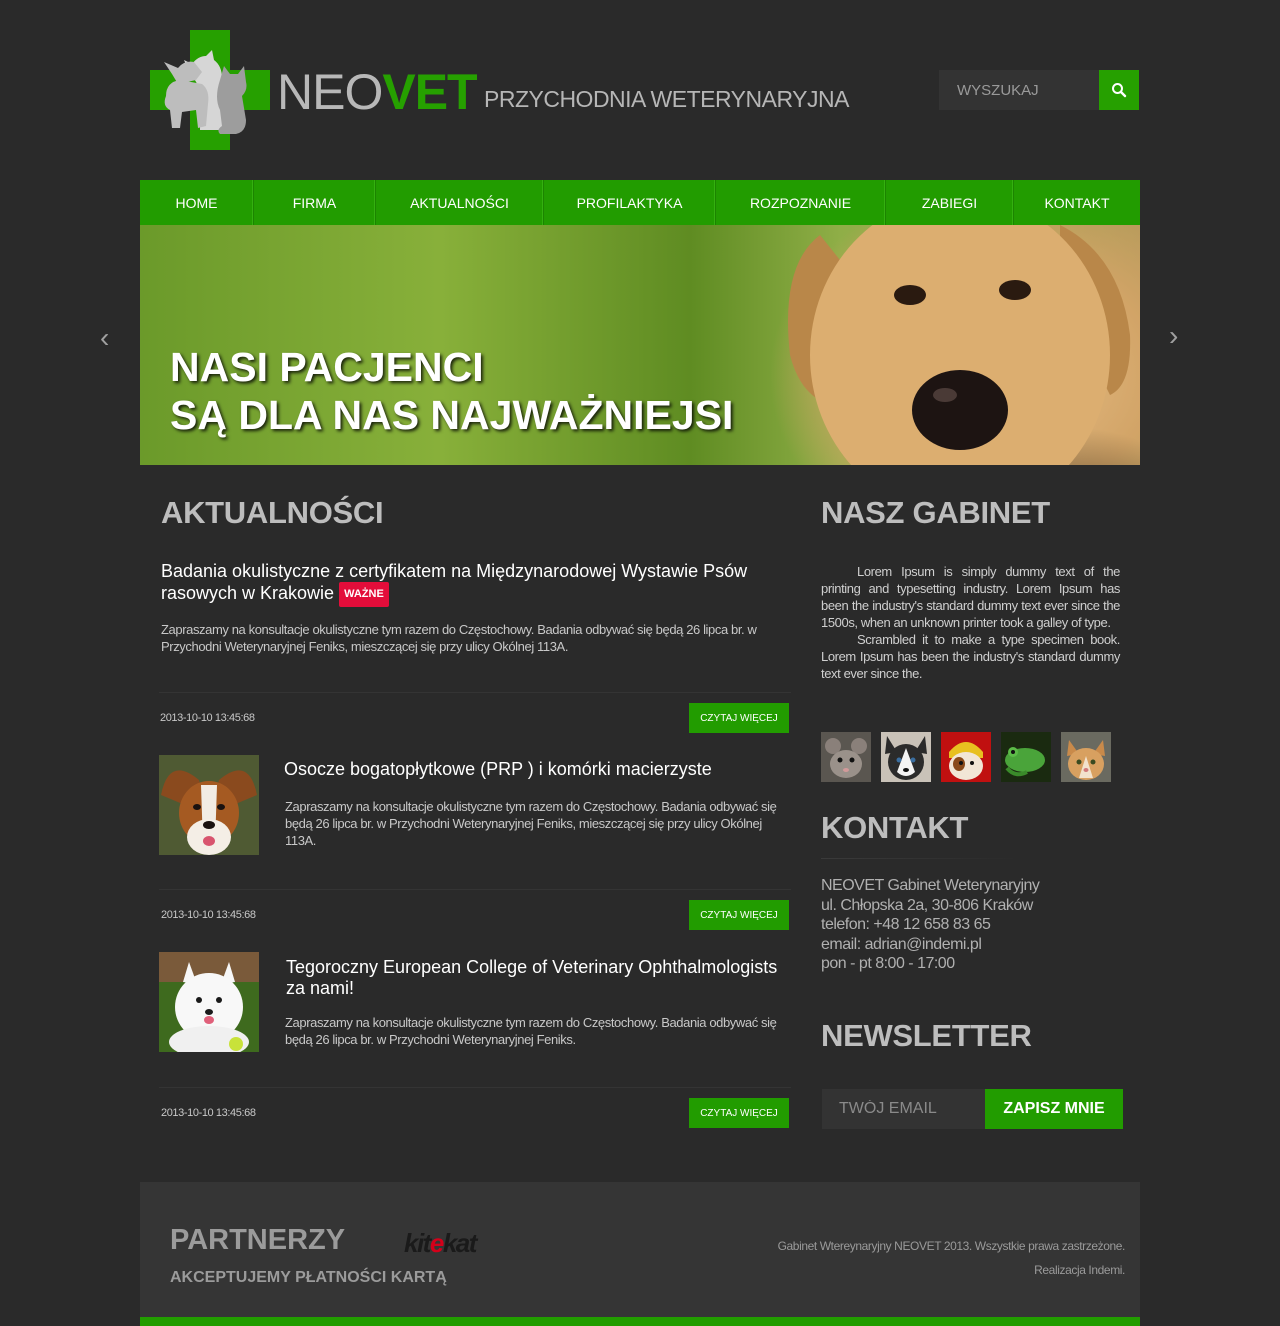 This screenshot has width=1280, height=1326. What do you see at coordinates (364, 594) in the screenshot?
I see `important-badge: WAŻNE` at bounding box center [364, 594].